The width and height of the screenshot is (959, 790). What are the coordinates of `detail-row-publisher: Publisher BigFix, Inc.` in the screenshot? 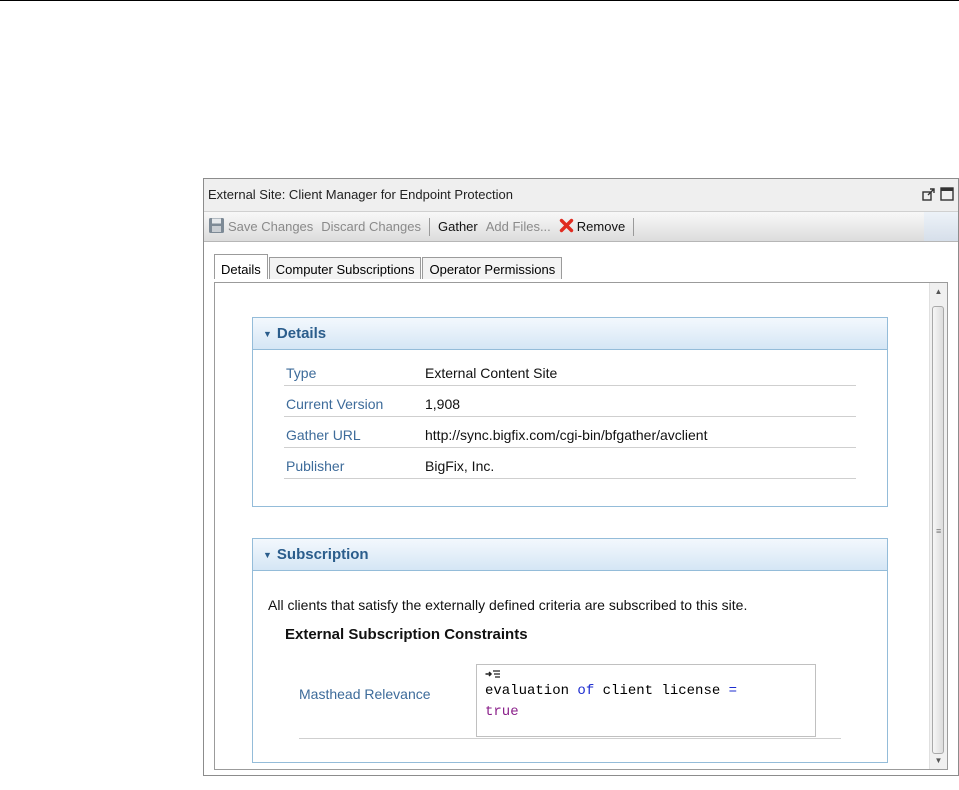 It's located at (570, 463).